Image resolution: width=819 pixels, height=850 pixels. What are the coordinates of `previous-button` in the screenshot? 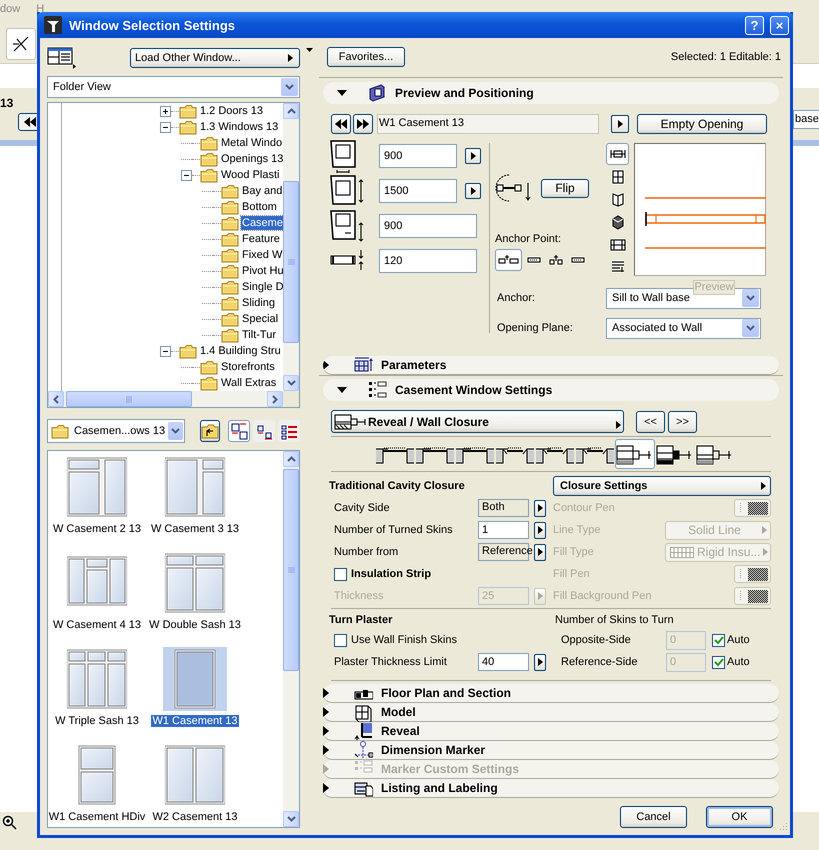 It's located at (341, 124).